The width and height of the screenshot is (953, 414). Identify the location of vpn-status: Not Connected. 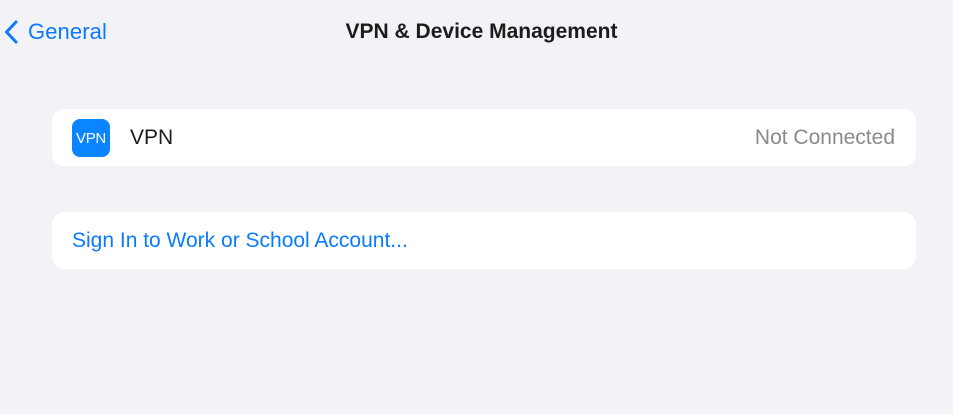
(824, 137).